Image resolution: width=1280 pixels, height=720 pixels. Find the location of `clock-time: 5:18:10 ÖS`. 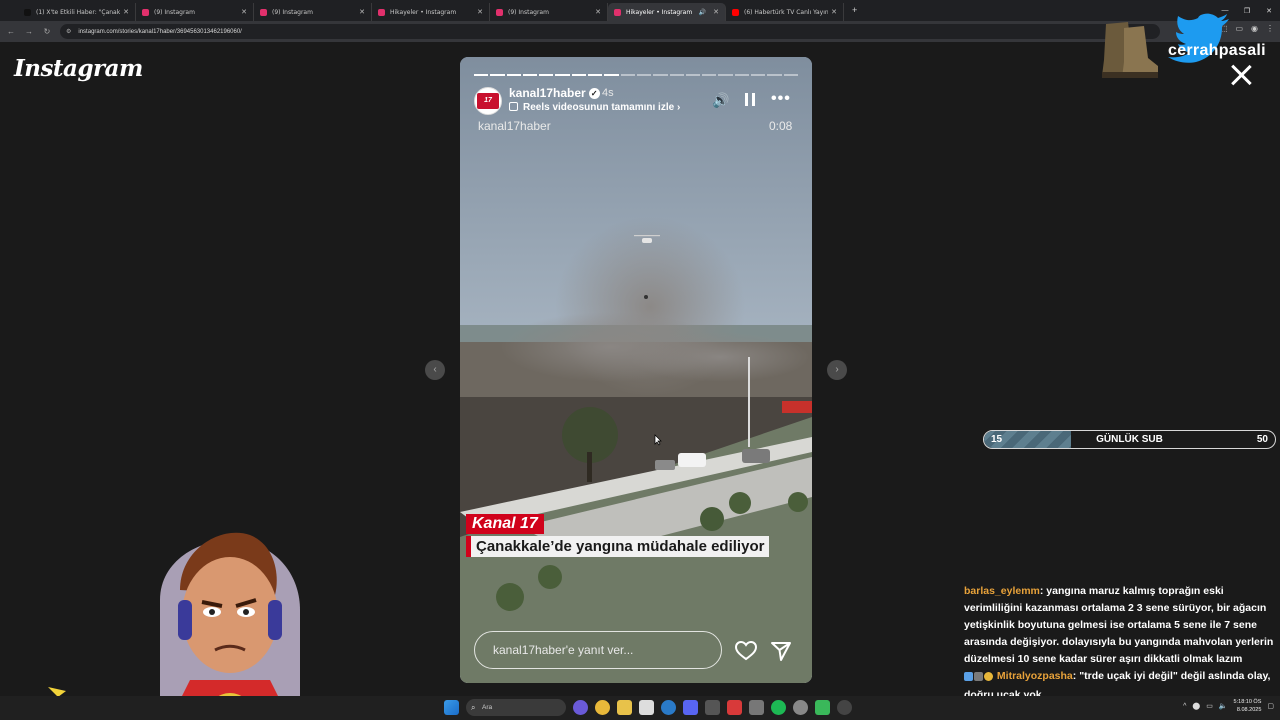

clock-time: 5:18:10 ÖS is located at coordinates (1247, 702).